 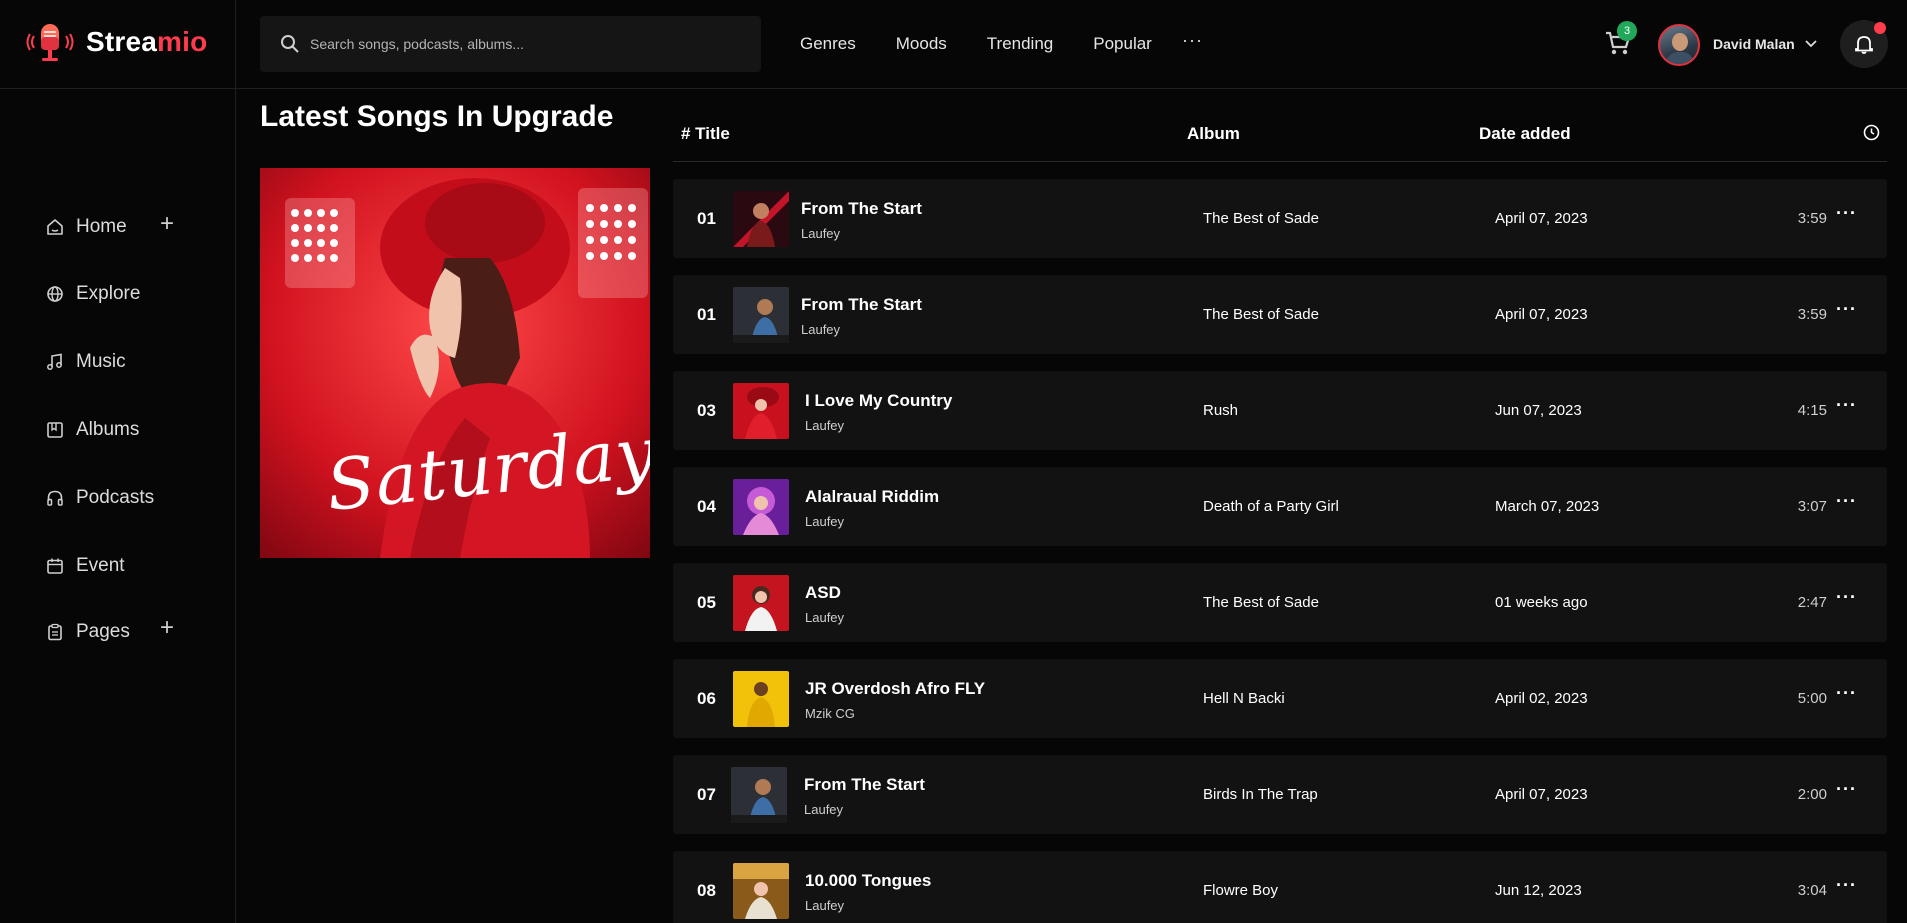 What do you see at coordinates (92, 430) in the screenshot?
I see `sidebar-item-albums: Albums` at bounding box center [92, 430].